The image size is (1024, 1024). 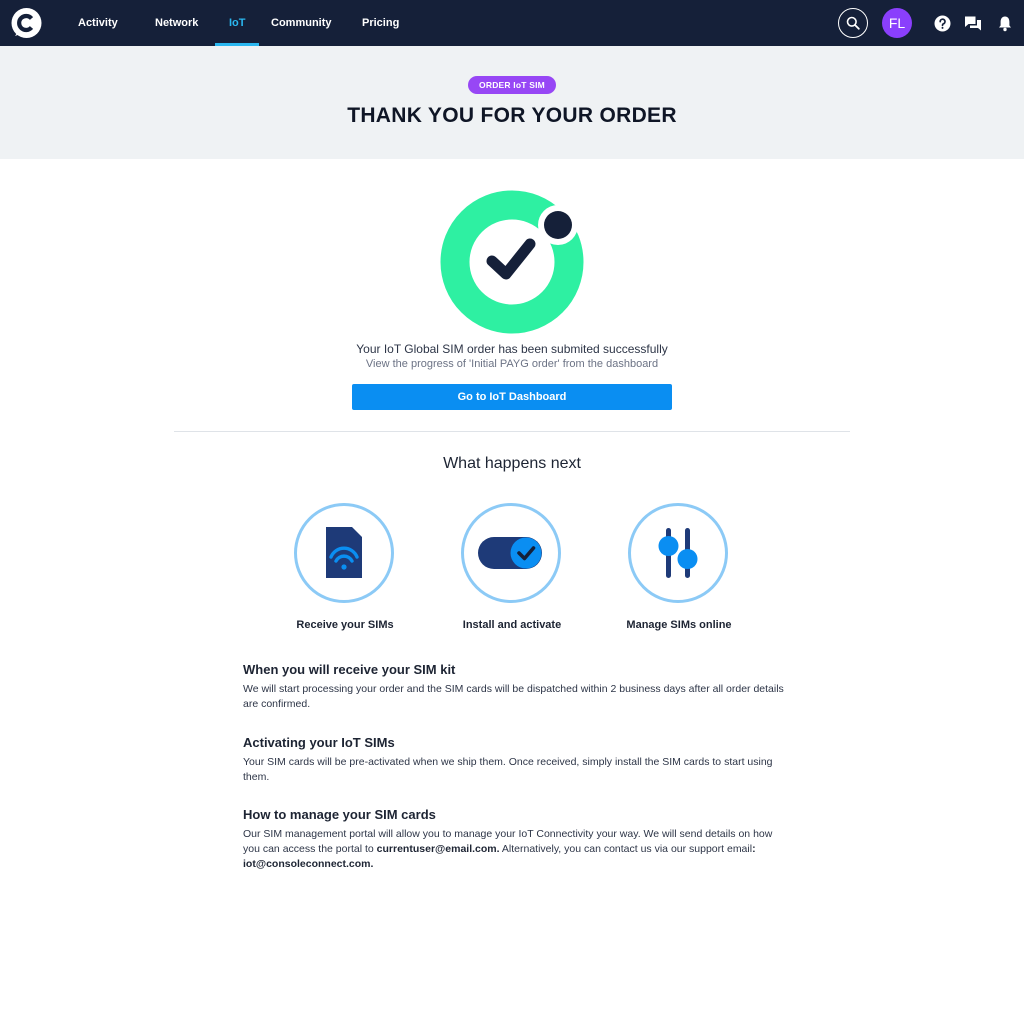 I want to click on go-to-iot-dashboard-button: Go to IoT Dashboard, so click(x=512, y=397).